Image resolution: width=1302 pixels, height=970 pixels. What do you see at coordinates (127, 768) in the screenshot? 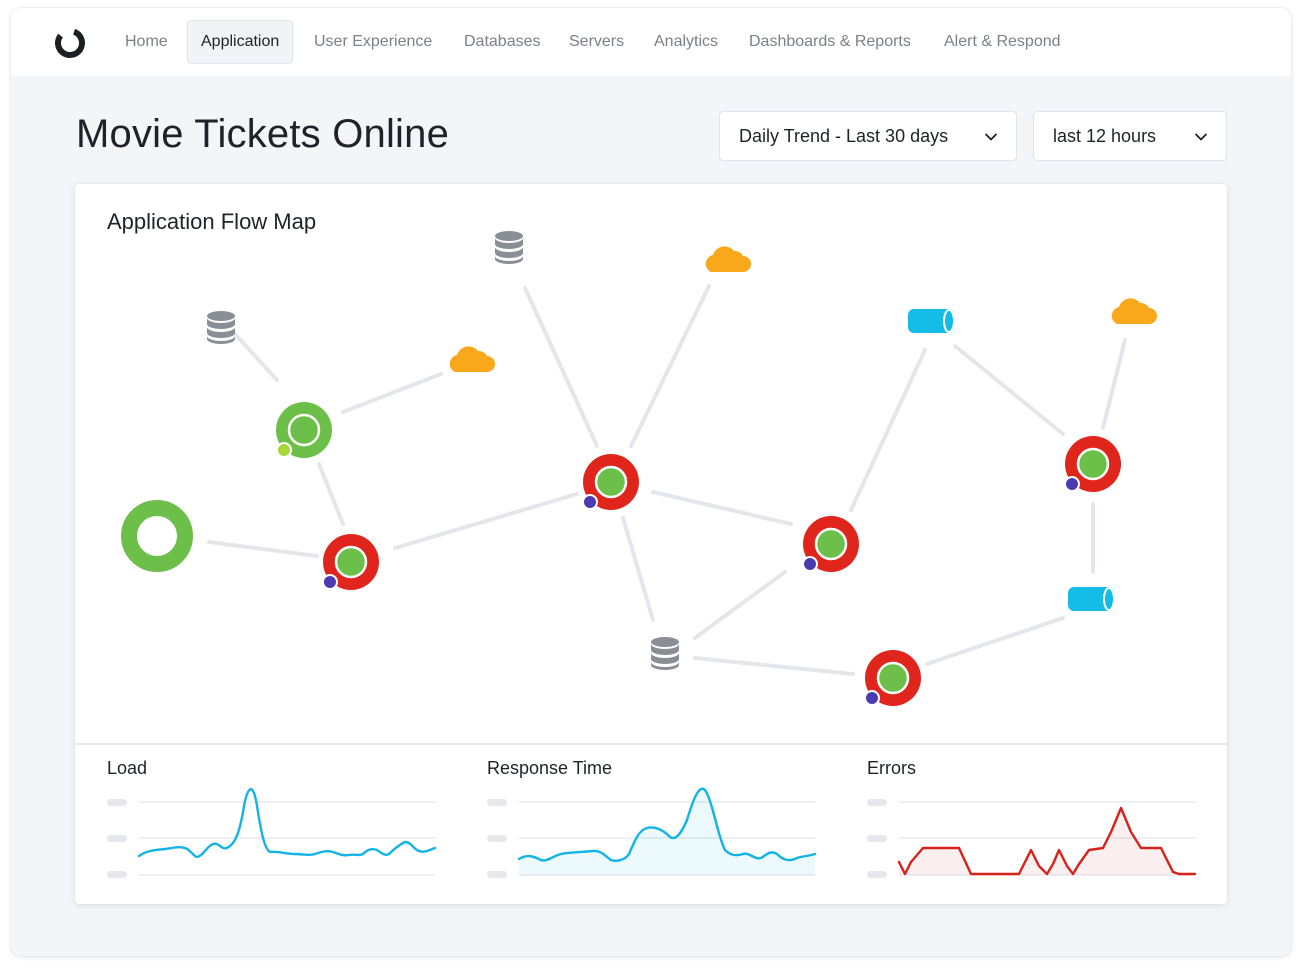
I see `load-title: Load` at bounding box center [127, 768].